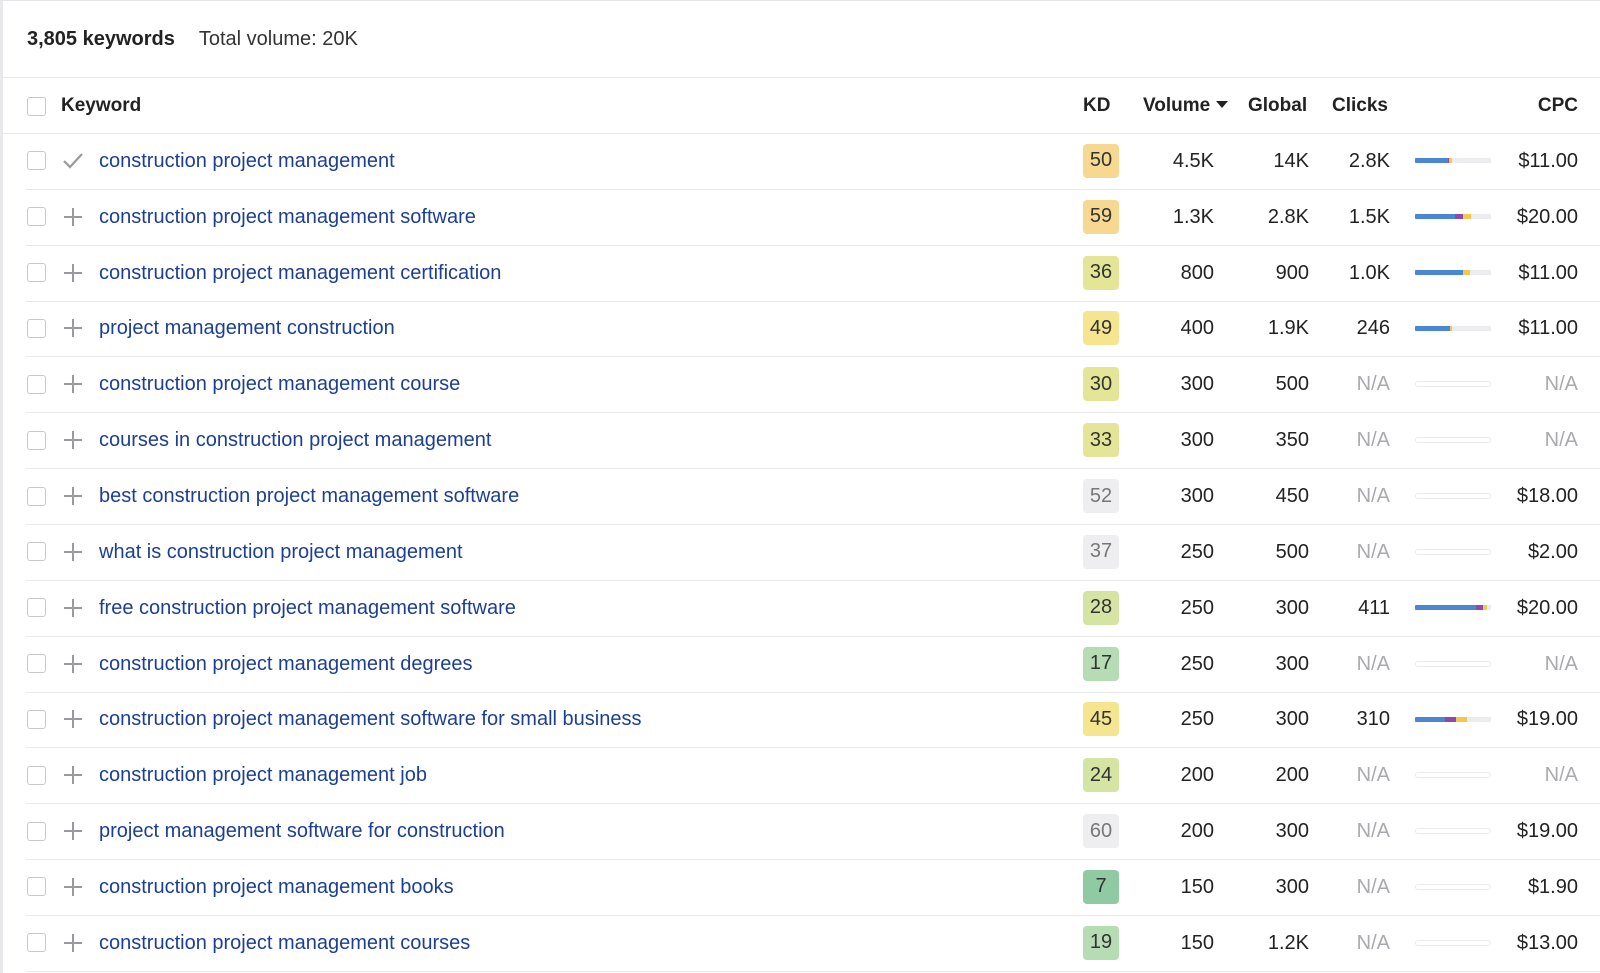  I want to click on check-icon, so click(73, 161).